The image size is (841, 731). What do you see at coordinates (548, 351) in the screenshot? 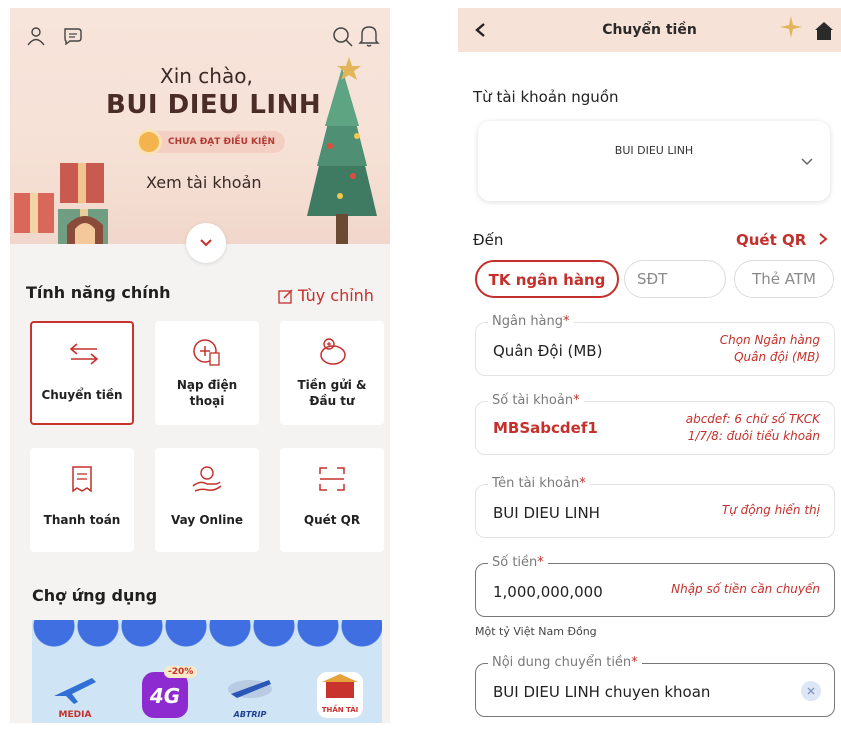
I see `bank-value: Quân Đội (MB)` at bounding box center [548, 351].